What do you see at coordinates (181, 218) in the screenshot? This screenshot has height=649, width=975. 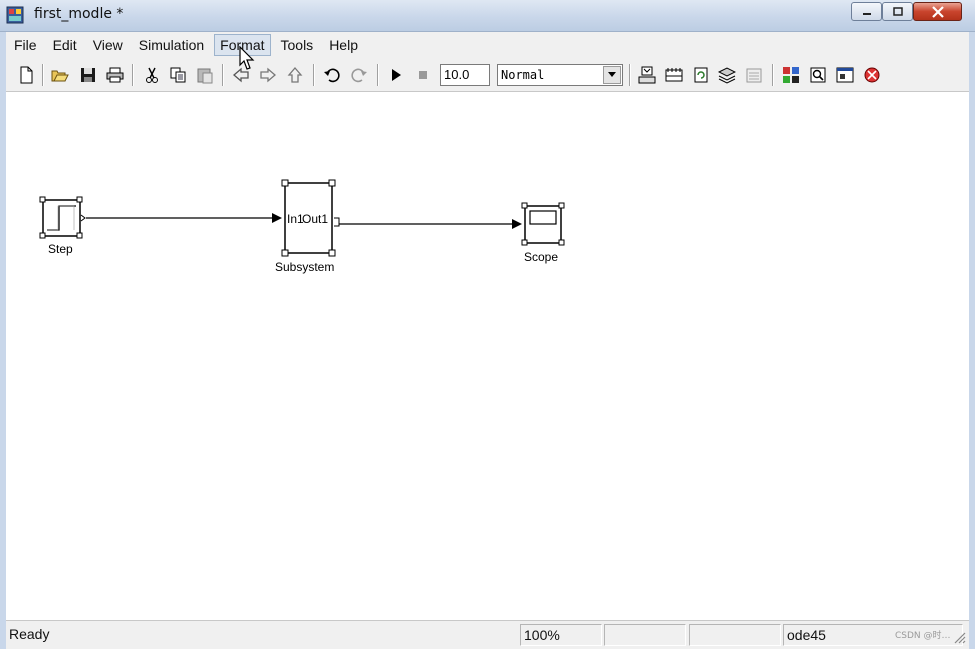 I see `signal-line-step-to-subsystem` at bounding box center [181, 218].